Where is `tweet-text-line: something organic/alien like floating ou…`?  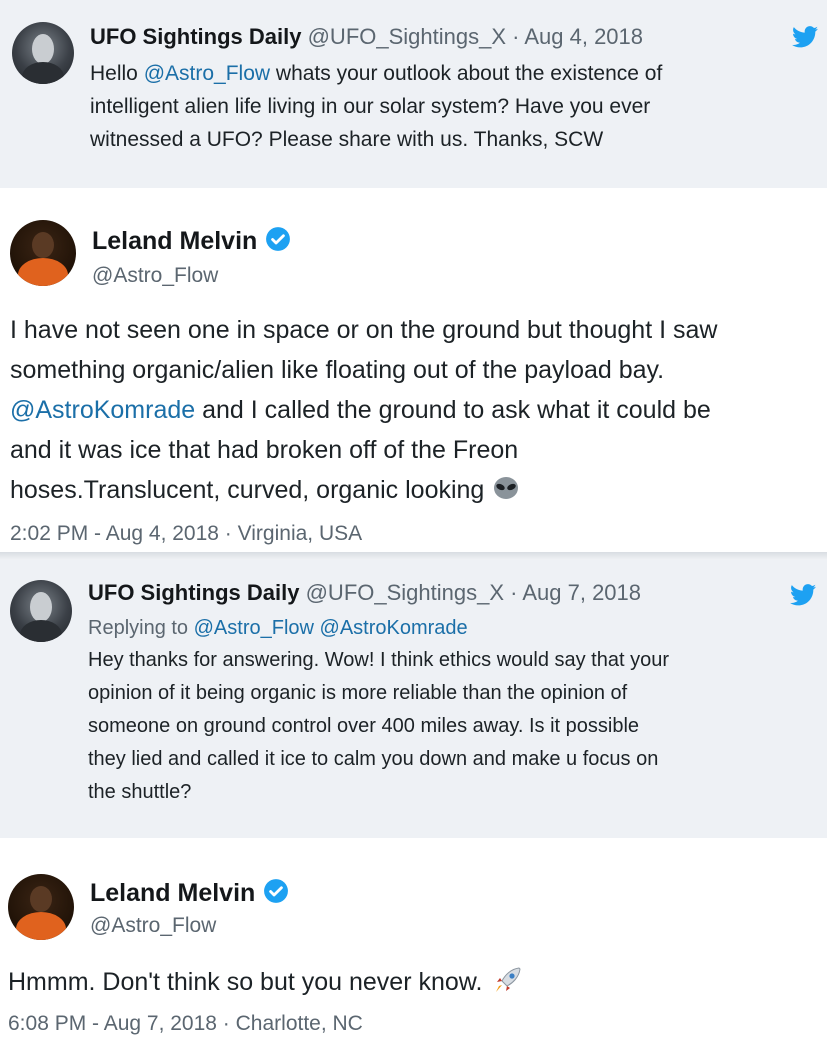 tweet-text-line: something organic/alien like floating ou… is located at coordinates (337, 370).